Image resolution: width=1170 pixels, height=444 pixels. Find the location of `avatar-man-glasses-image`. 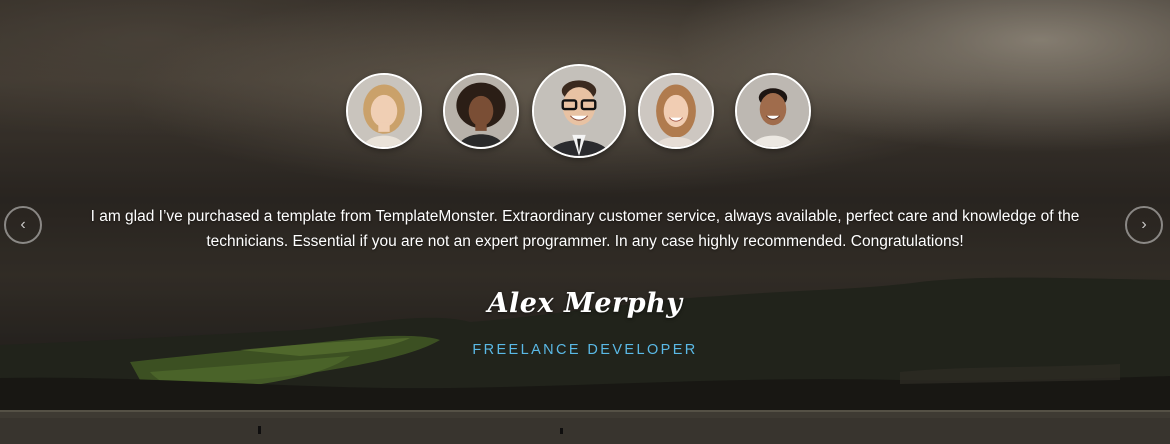

avatar-man-glasses-image is located at coordinates (579, 111).